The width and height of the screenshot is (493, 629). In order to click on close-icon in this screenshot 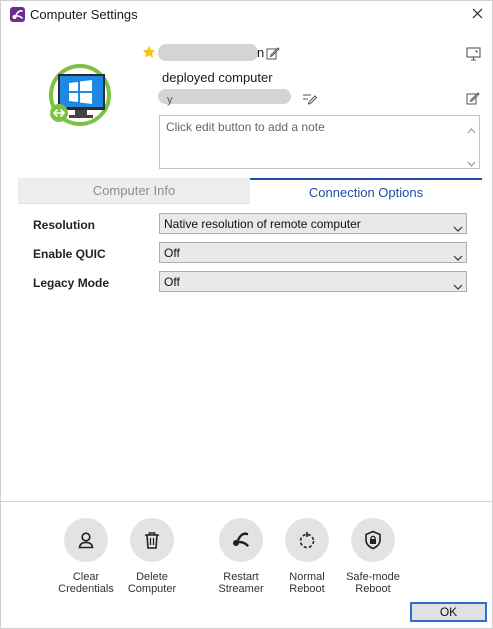, I will do `click(477, 13)`.